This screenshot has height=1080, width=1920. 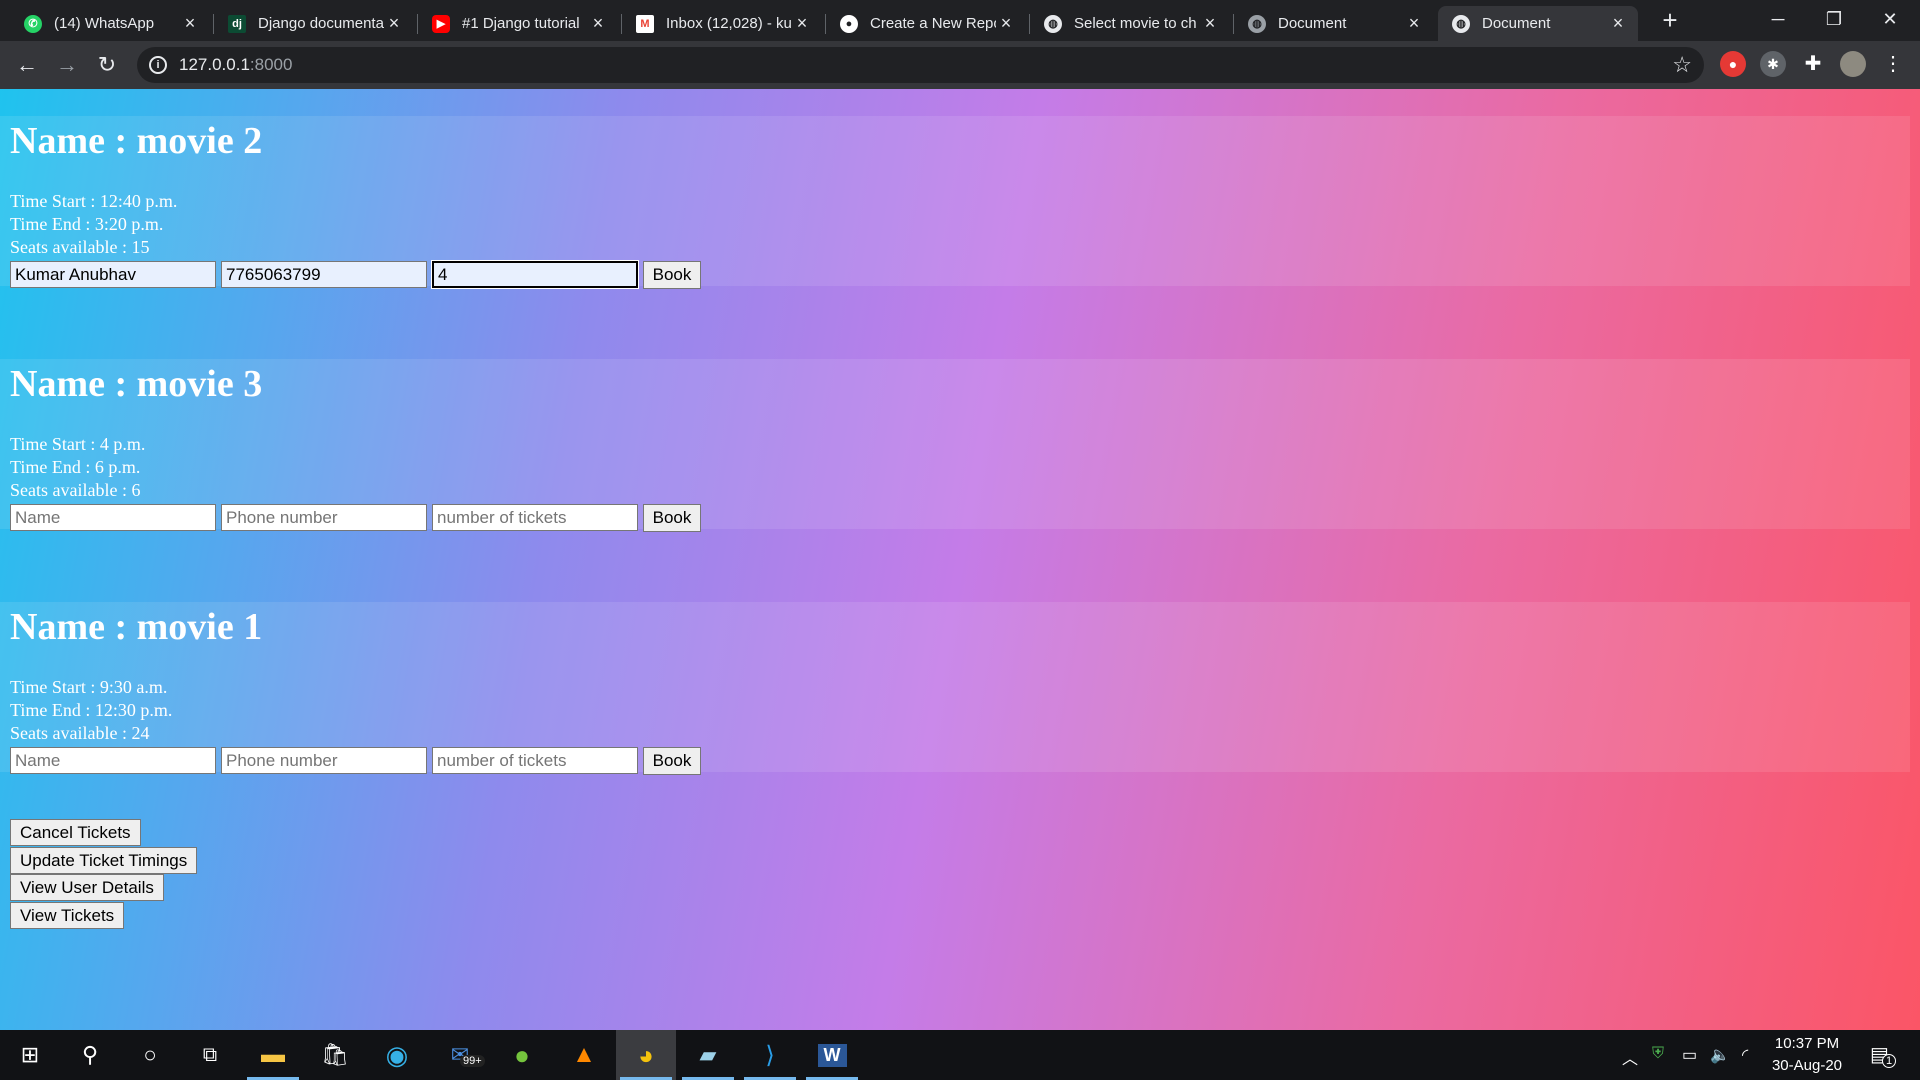 What do you see at coordinates (1807, 1055) in the screenshot?
I see `clock: 10:37 PM 30-Aug-20` at bounding box center [1807, 1055].